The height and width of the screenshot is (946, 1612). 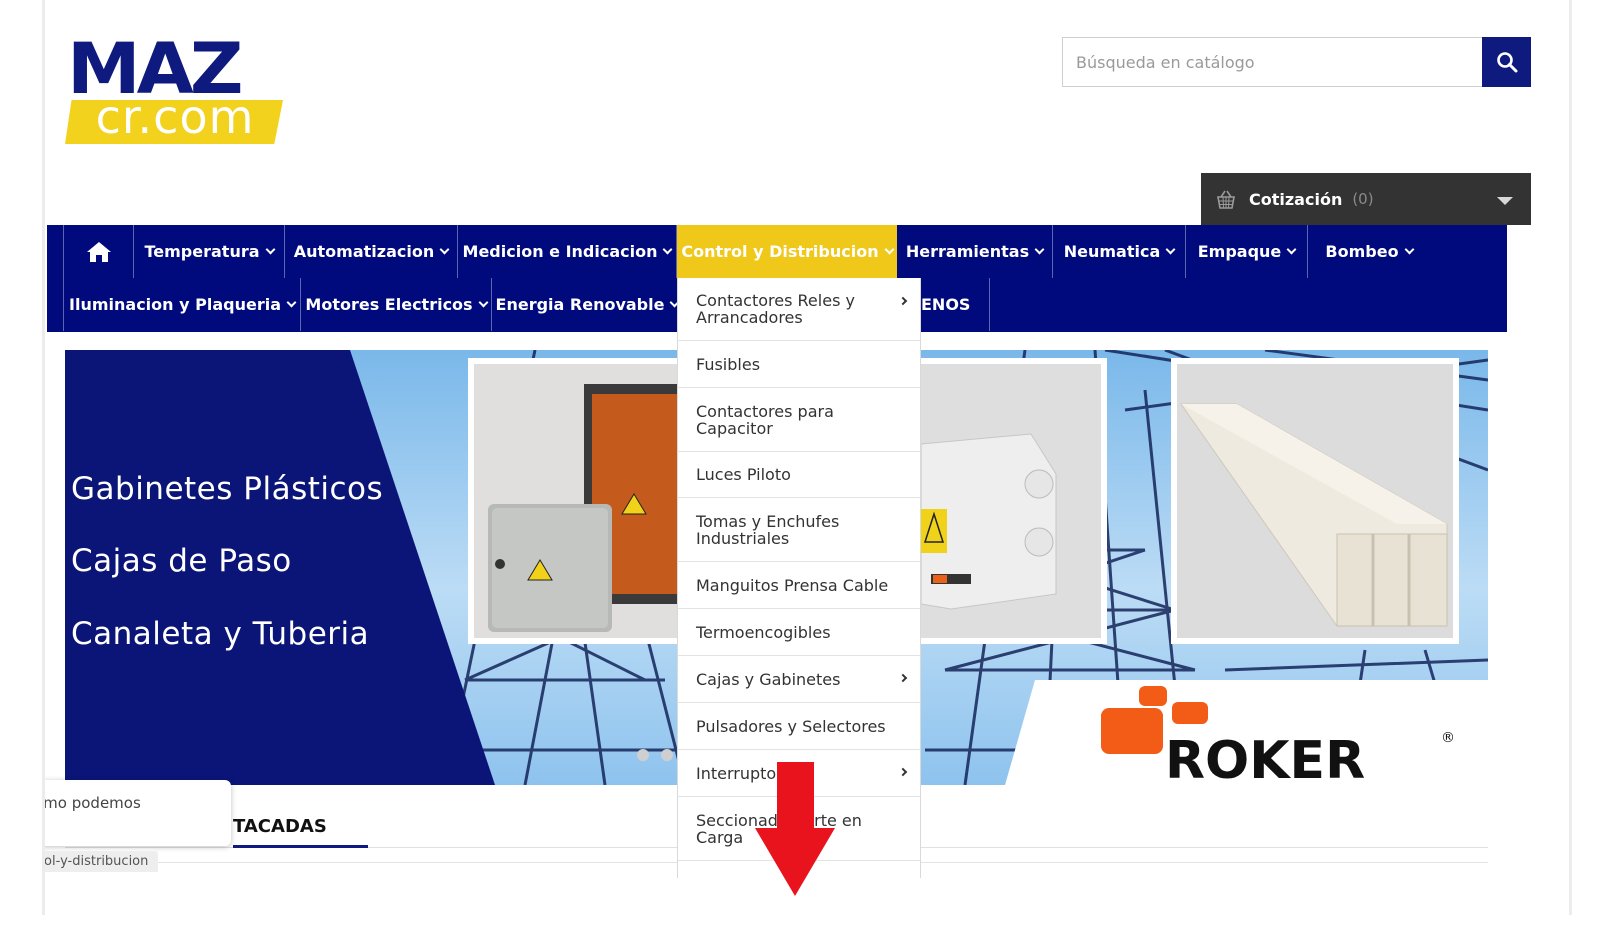 What do you see at coordinates (1363, 199) in the screenshot?
I see `cart-count: (0)` at bounding box center [1363, 199].